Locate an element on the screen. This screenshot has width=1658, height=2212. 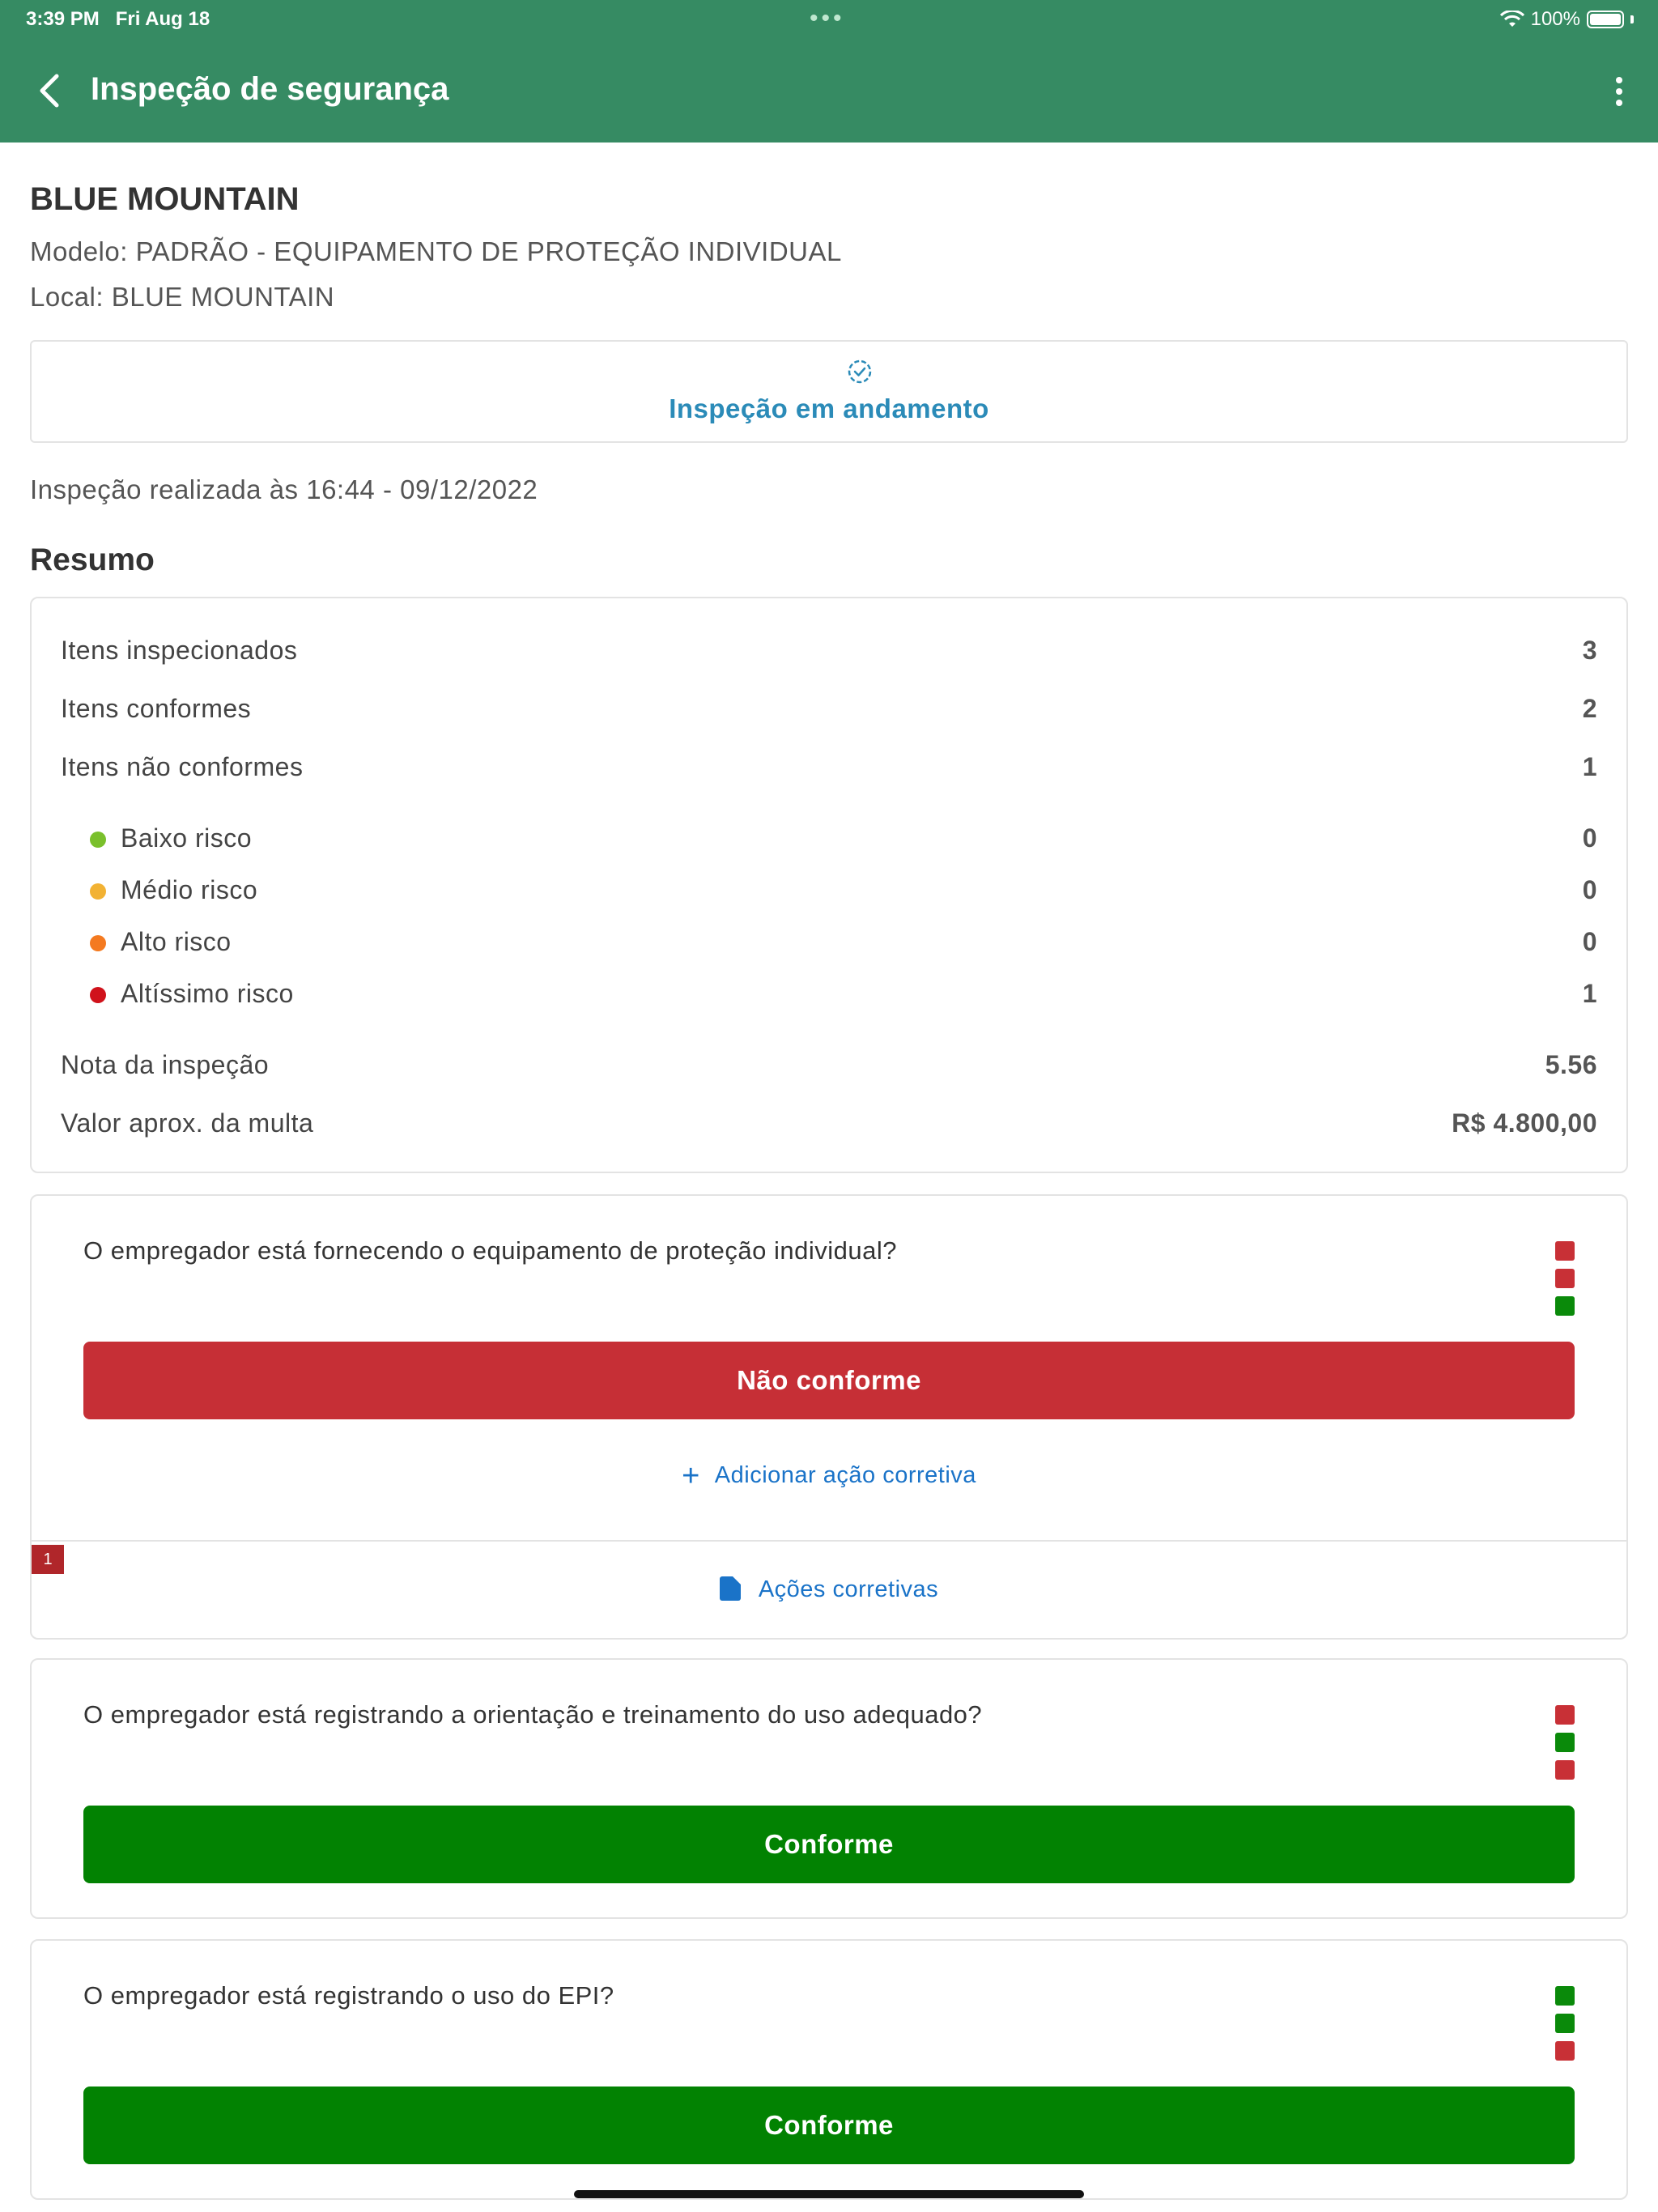
status-time-value: 3:39 PM is located at coordinates (63, 19).